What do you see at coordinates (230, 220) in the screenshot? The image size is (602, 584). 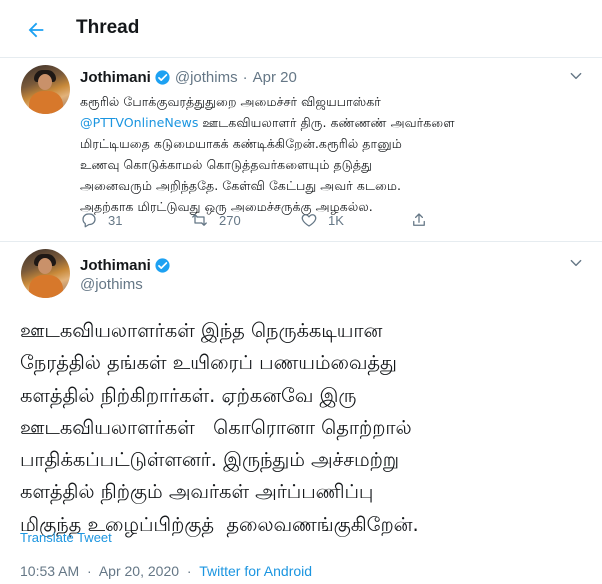 I see `retweet-count: 270` at bounding box center [230, 220].